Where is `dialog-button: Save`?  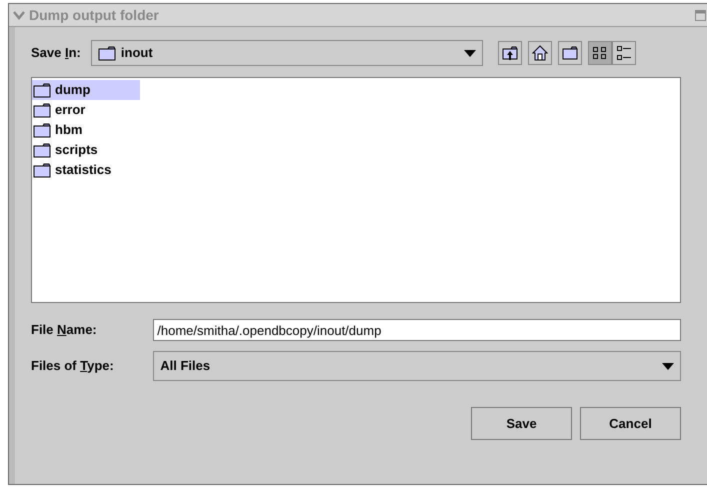 dialog-button: Save is located at coordinates (521, 423).